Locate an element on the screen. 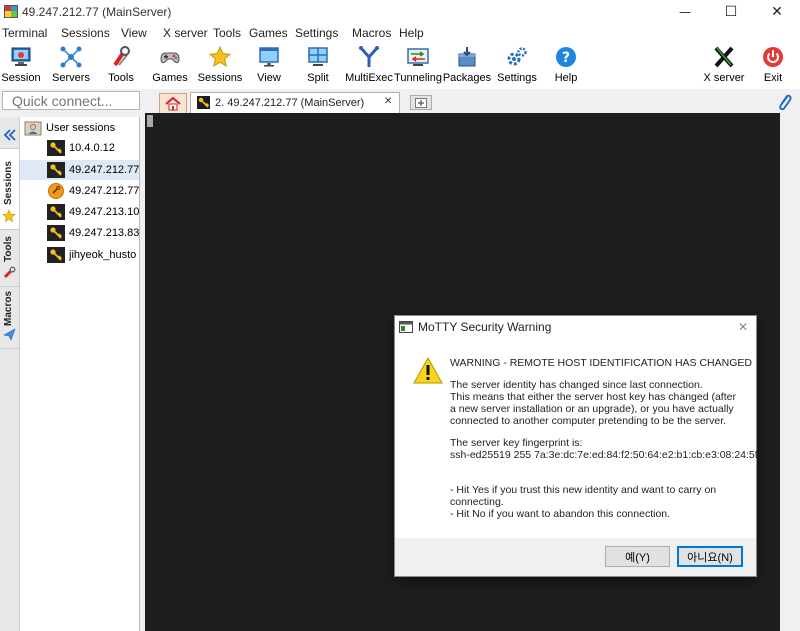 The width and height of the screenshot is (800, 631). home-tab is located at coordinates (173, 103).